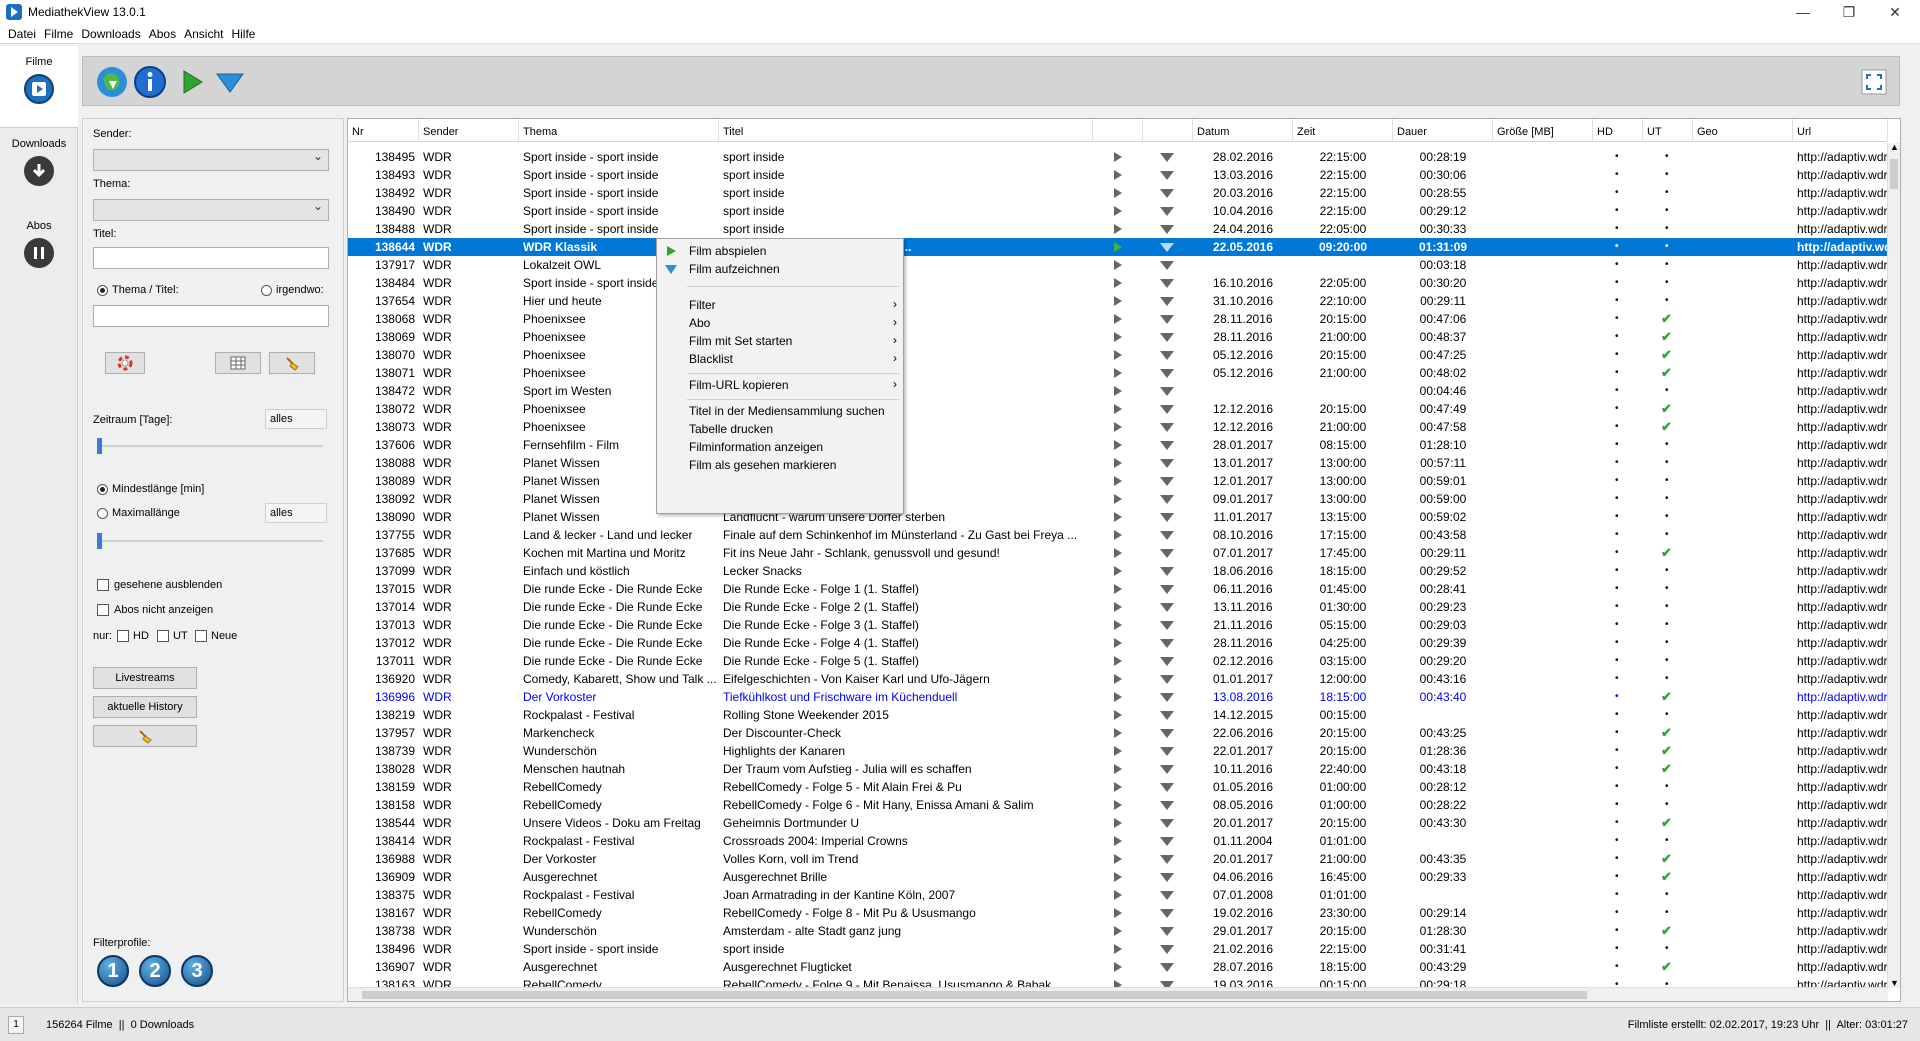  What do you see at coordinates (780, 251) in the screenshot?
I see `ctx-film-abspielen: Film abspielen` at bounding box center [780, 251].